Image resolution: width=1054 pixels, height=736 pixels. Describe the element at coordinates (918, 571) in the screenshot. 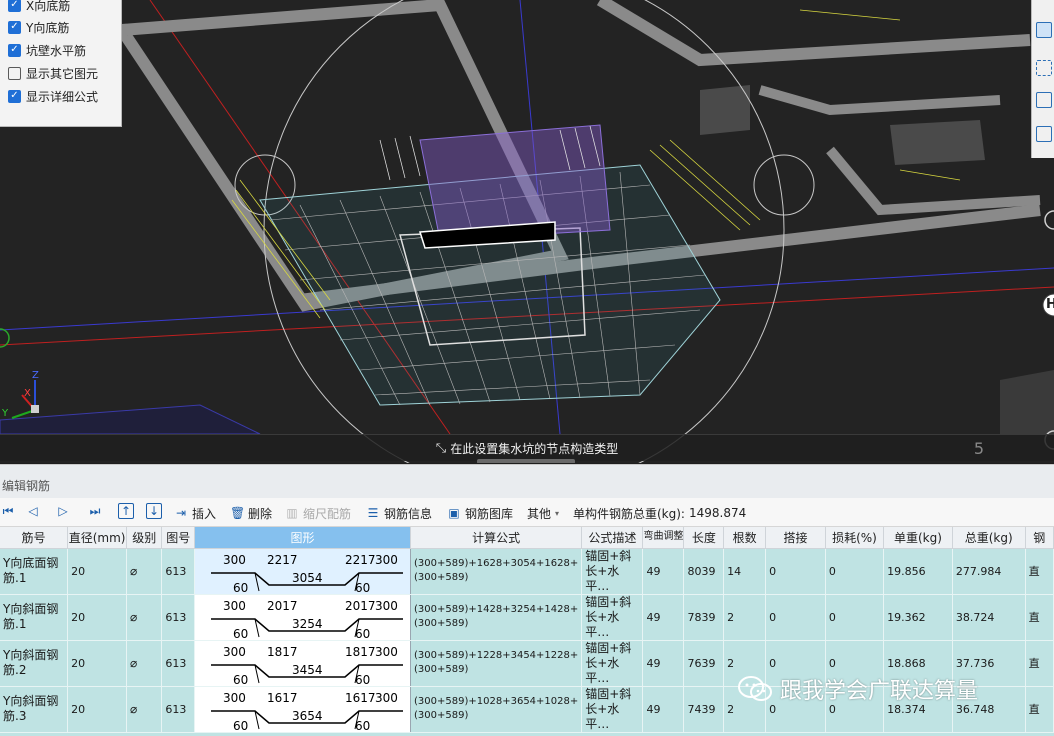

I see `cell-unit-weight: 19.856` at that location.